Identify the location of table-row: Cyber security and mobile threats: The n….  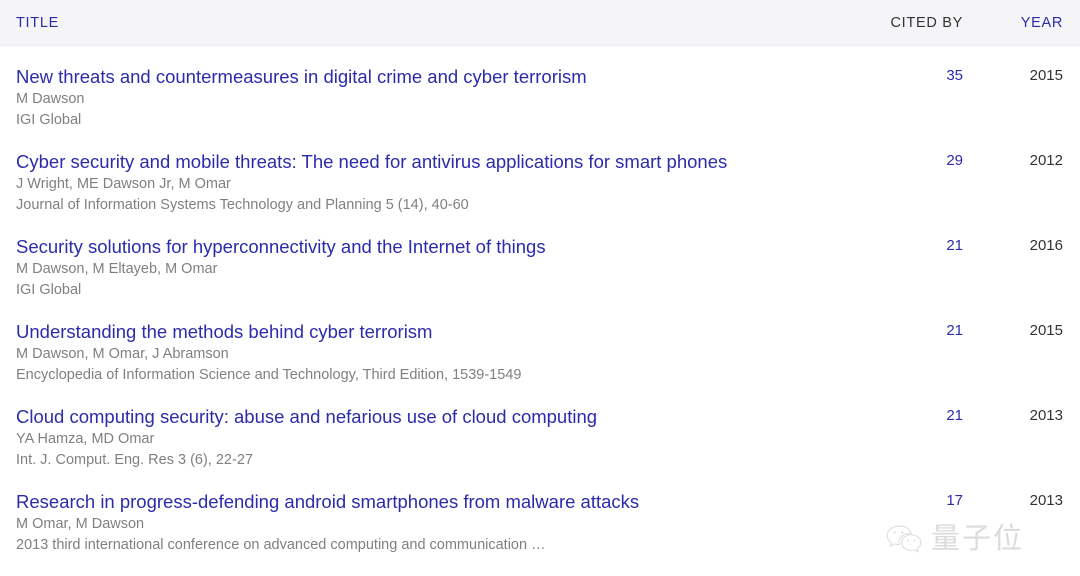
(540, 185).